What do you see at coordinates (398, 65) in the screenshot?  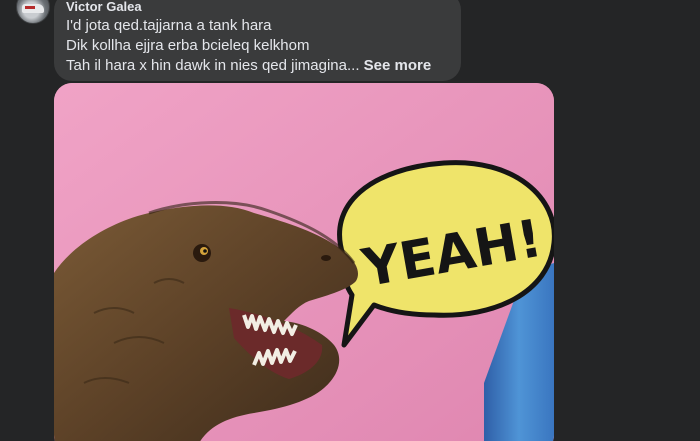 I see `see-more-link: See more` at bounding box center [398, 65].